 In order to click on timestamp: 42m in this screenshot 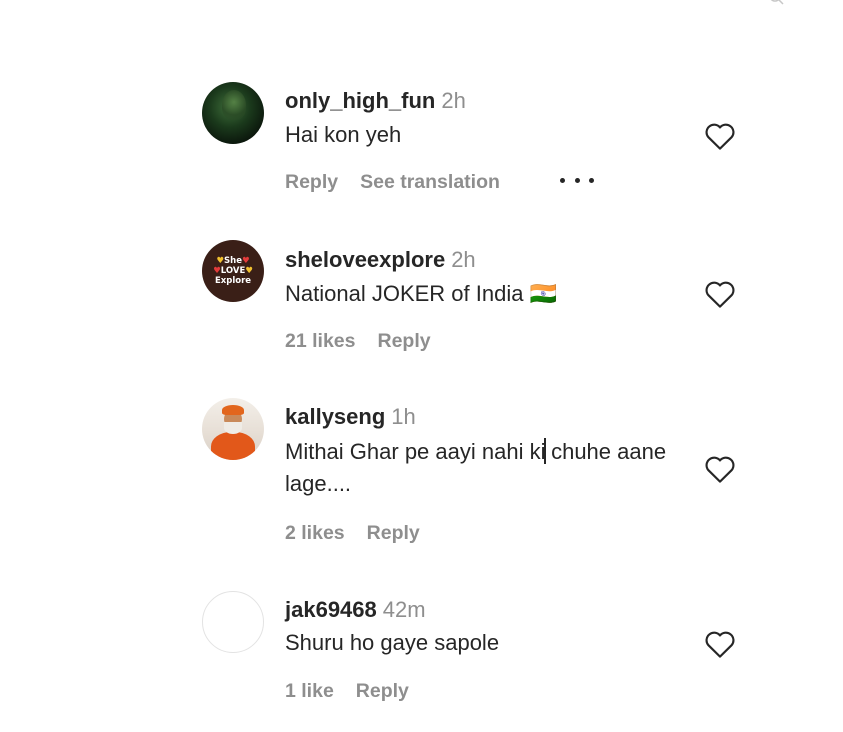, I will do `click(404, 609)`.